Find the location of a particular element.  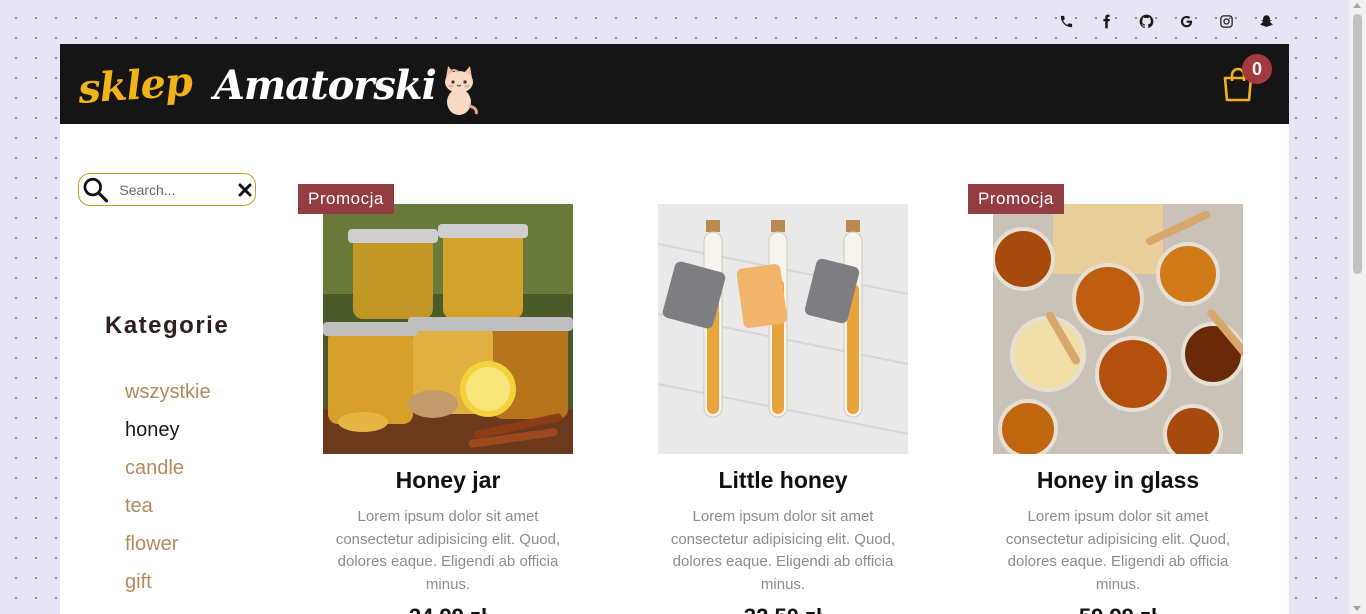

product-name: Honey jar is located at coordinates (448, 480).